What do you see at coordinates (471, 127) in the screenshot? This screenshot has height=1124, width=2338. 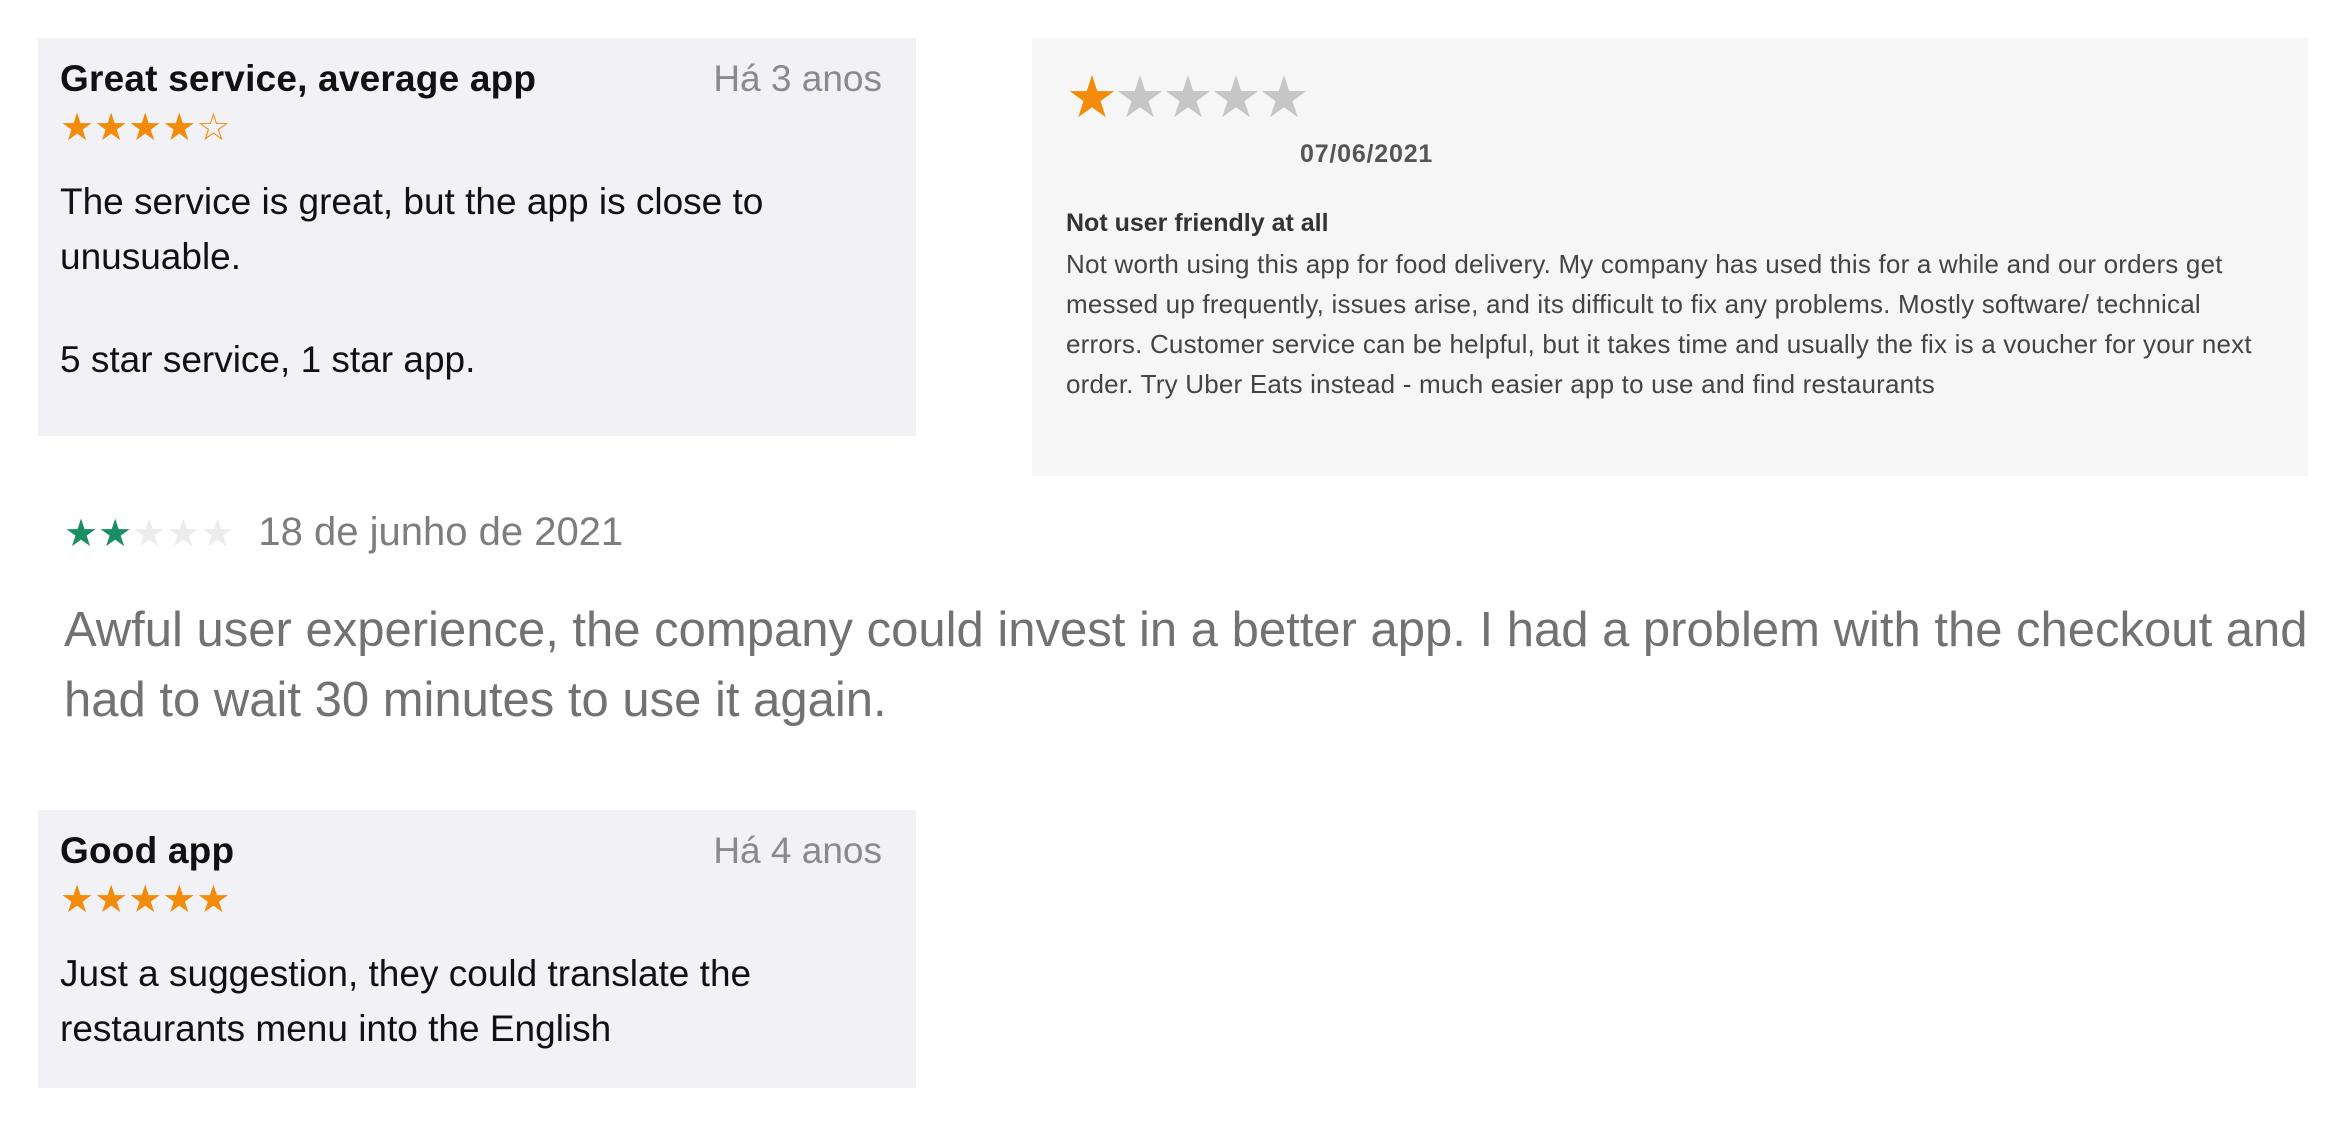 I see `star-rating: ★★★★☆` at bounding box center [471, 127].